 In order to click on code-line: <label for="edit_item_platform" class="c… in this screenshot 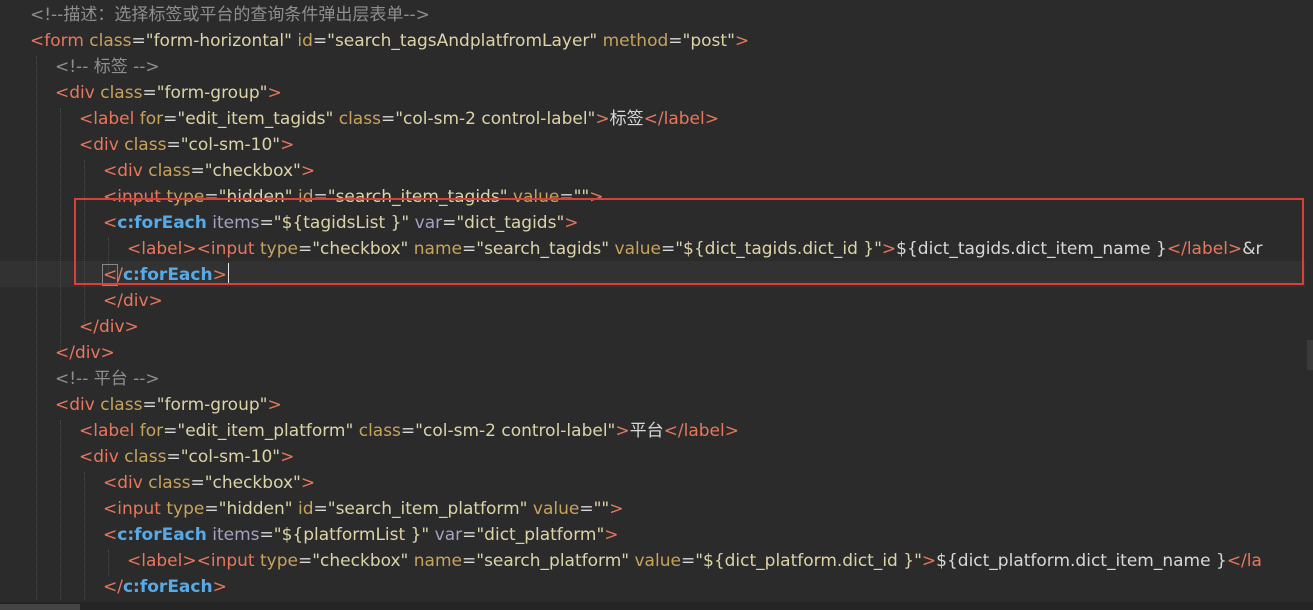, I will do `click(409, 431)`.